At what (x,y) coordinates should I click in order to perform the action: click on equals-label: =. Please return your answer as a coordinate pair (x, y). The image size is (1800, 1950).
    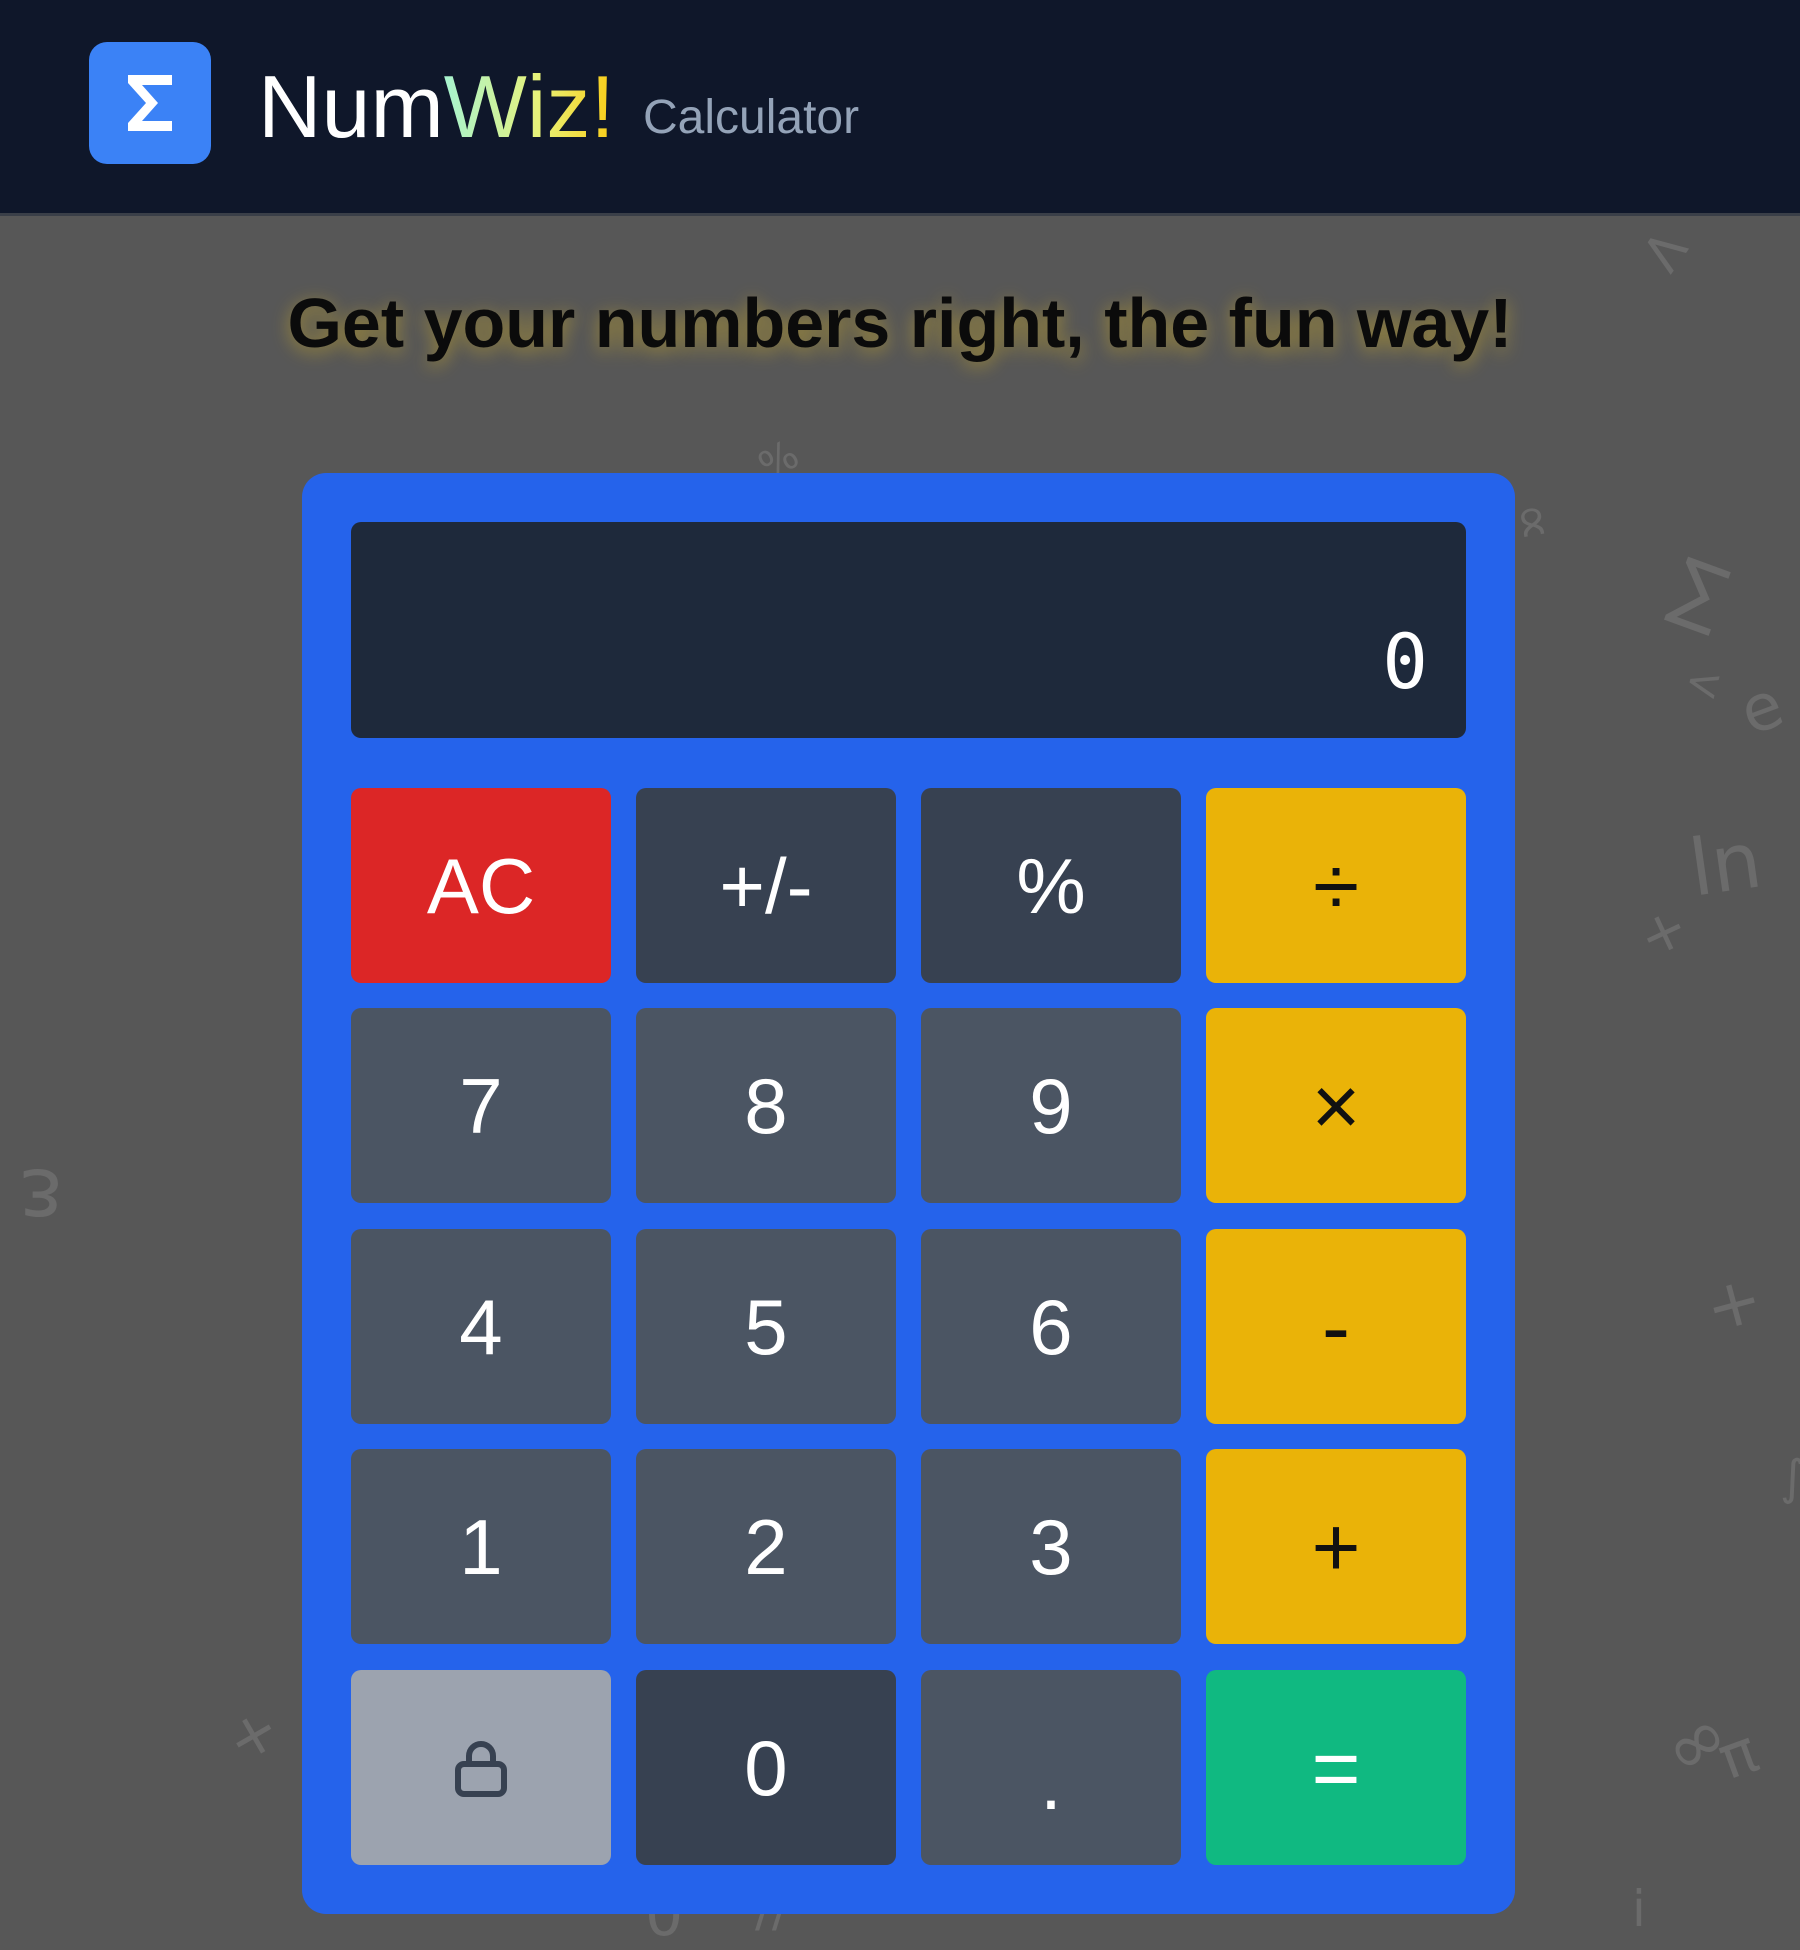
    Looking at the image, I should click on (1336, 1767).